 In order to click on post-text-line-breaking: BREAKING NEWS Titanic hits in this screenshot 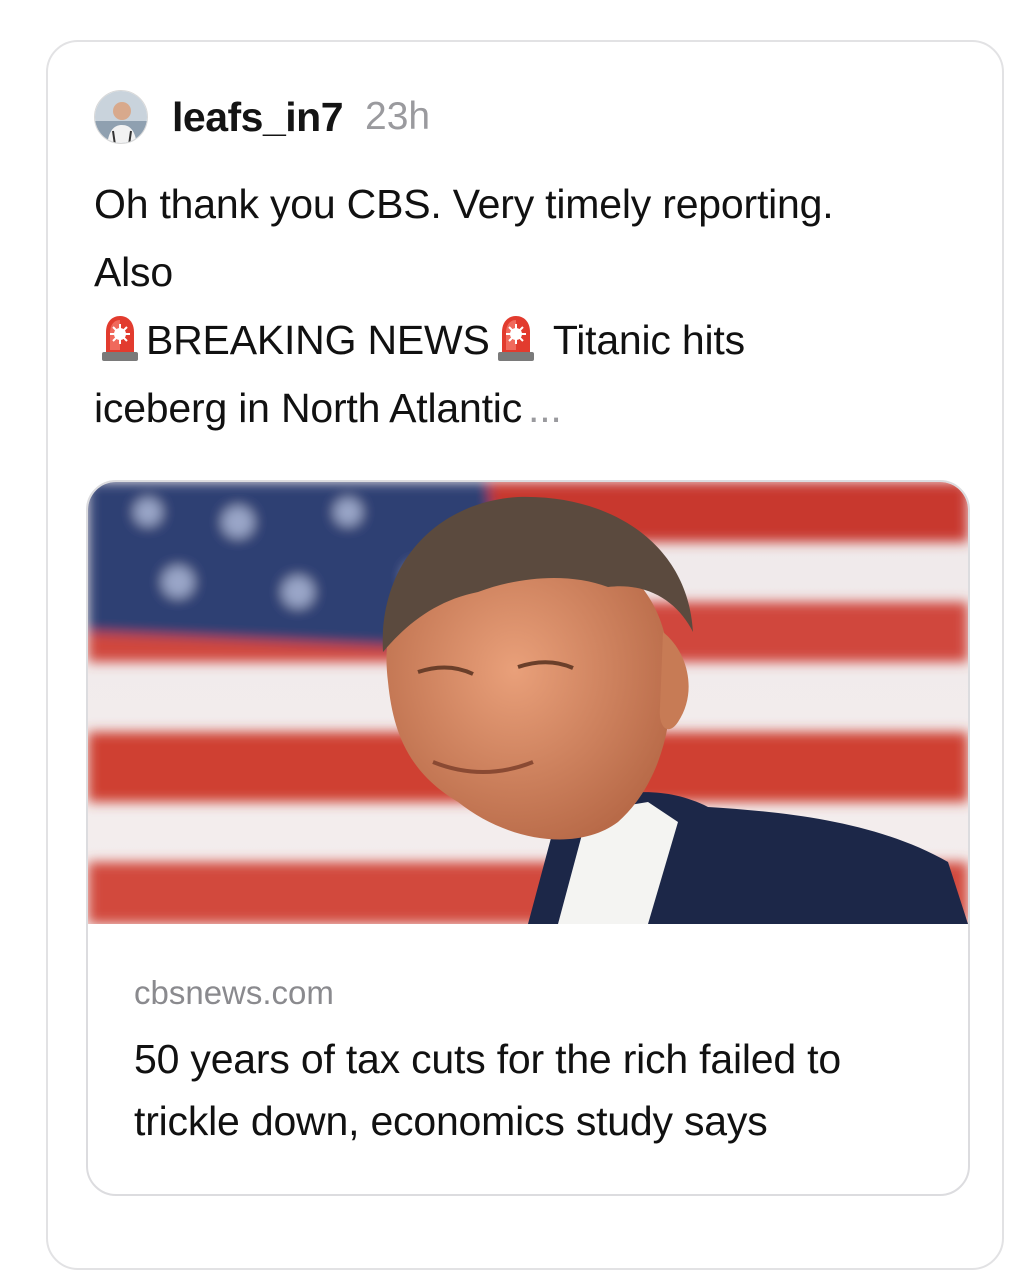, I will do `click(534, 340)`.